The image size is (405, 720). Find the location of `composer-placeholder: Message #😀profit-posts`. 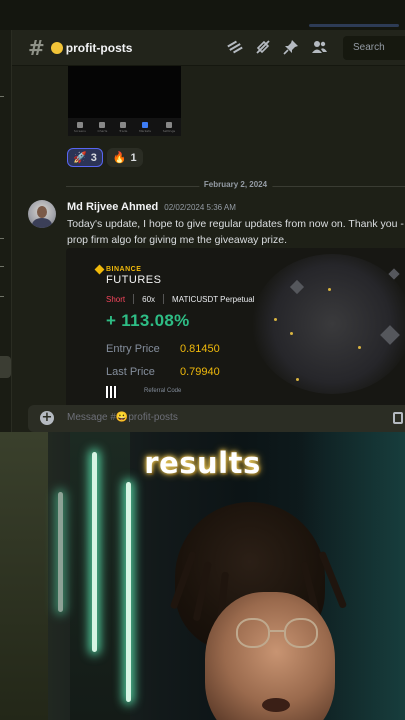

composer-placeholder: Message #😀profit-posts is located at coordinates (122, 417).